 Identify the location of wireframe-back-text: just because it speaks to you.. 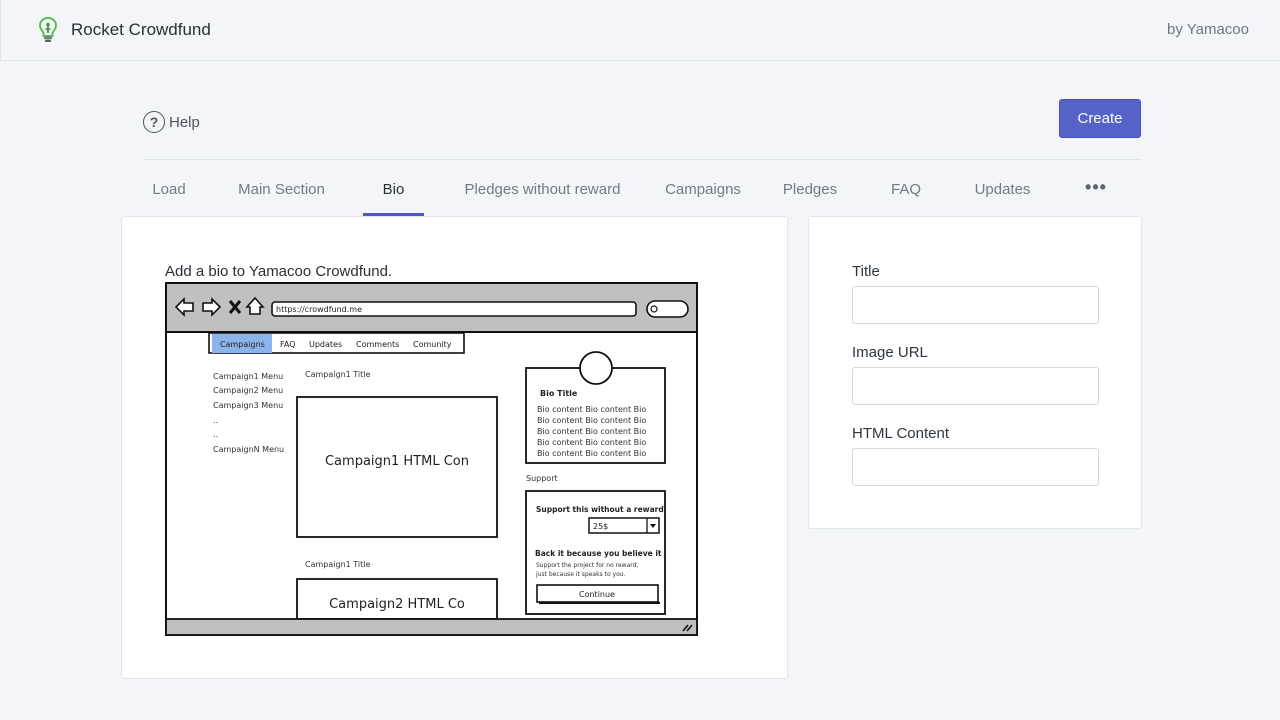
(580, 574).